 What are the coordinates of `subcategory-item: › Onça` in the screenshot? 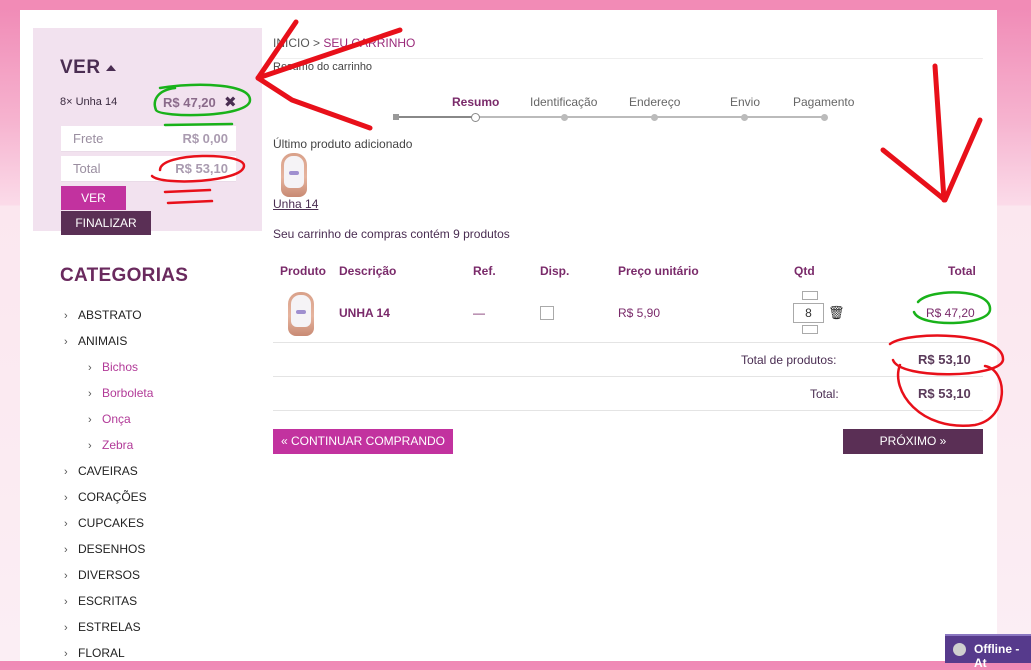 It's located at (109, 419).